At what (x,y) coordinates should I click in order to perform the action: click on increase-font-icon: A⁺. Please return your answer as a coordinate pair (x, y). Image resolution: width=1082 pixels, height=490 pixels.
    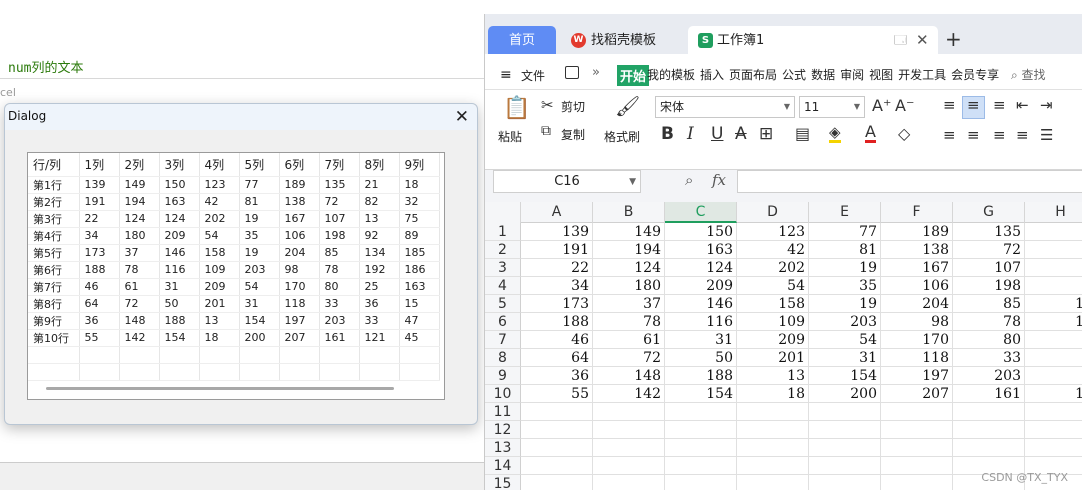
    Looking at the image, I should click on (881, 105).